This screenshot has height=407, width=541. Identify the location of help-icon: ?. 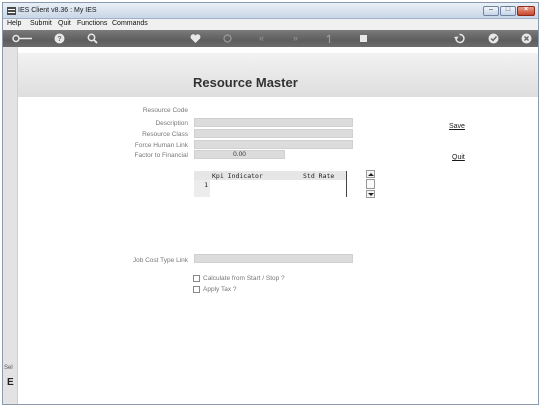
(59, 38).